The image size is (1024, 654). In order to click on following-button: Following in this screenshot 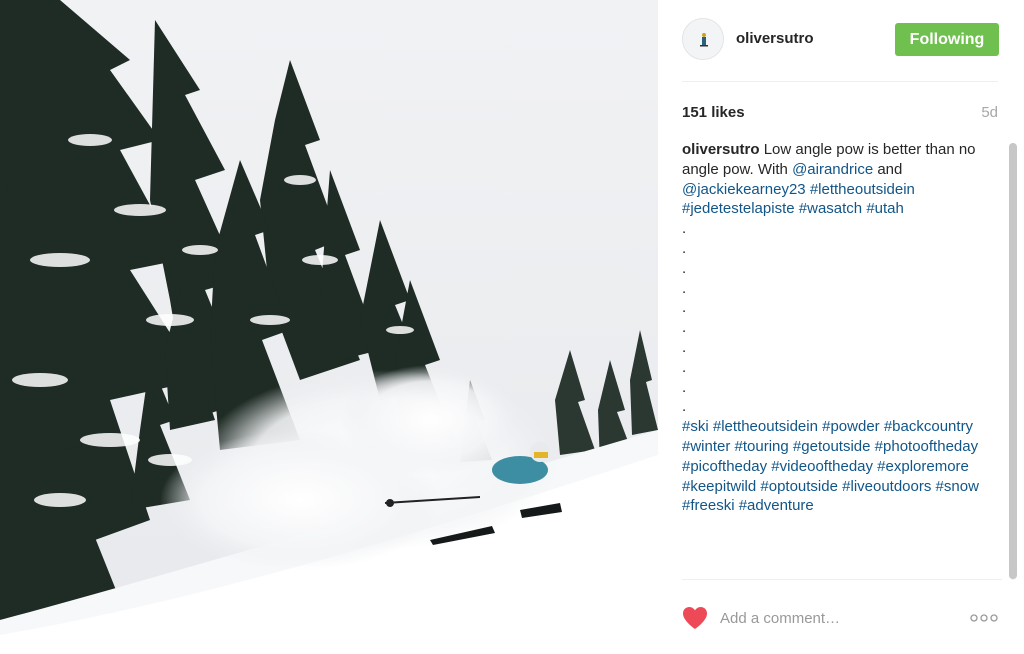, I will do `click(947, 39)`.